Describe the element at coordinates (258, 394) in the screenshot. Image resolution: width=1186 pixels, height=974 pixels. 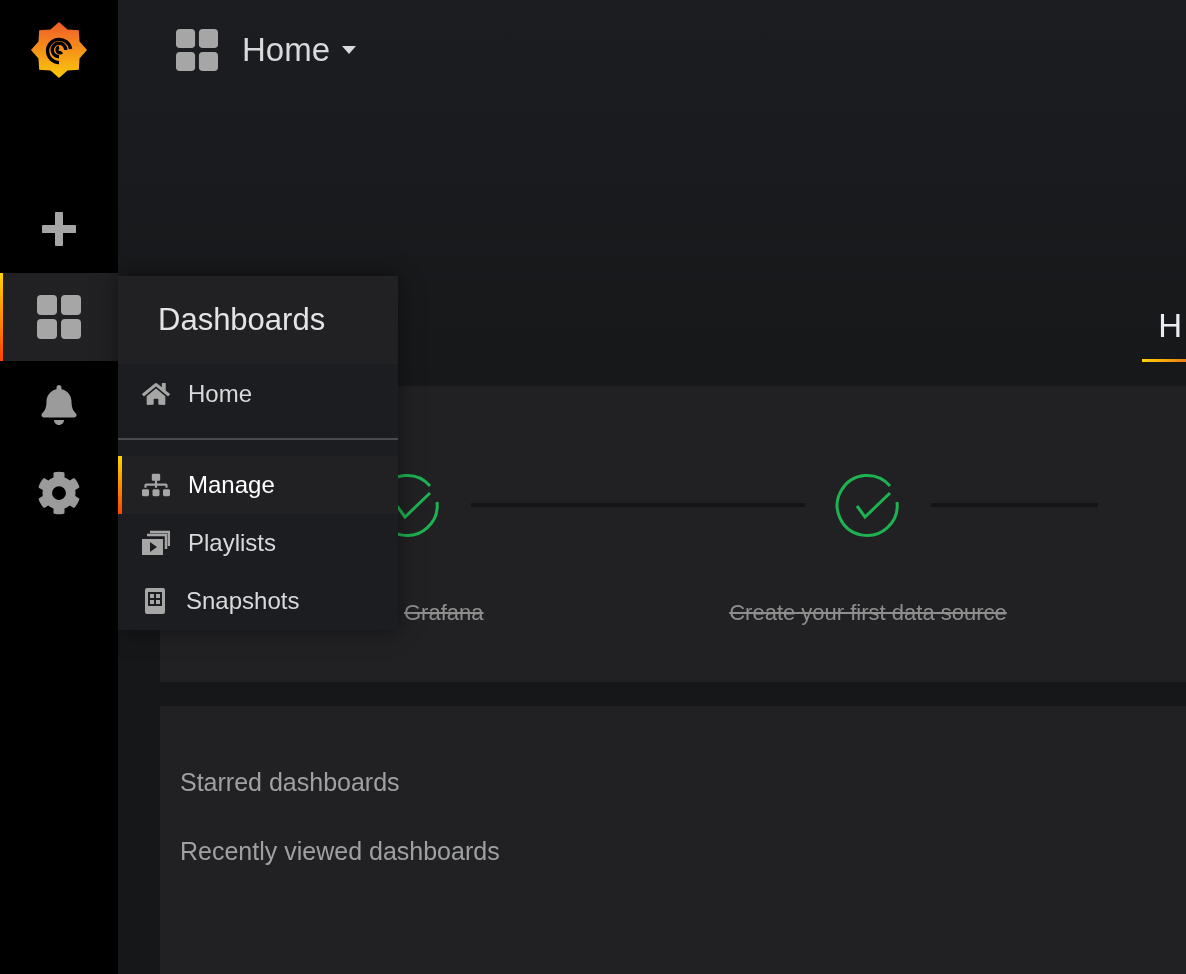
I see `menu-item: Home` at that location.